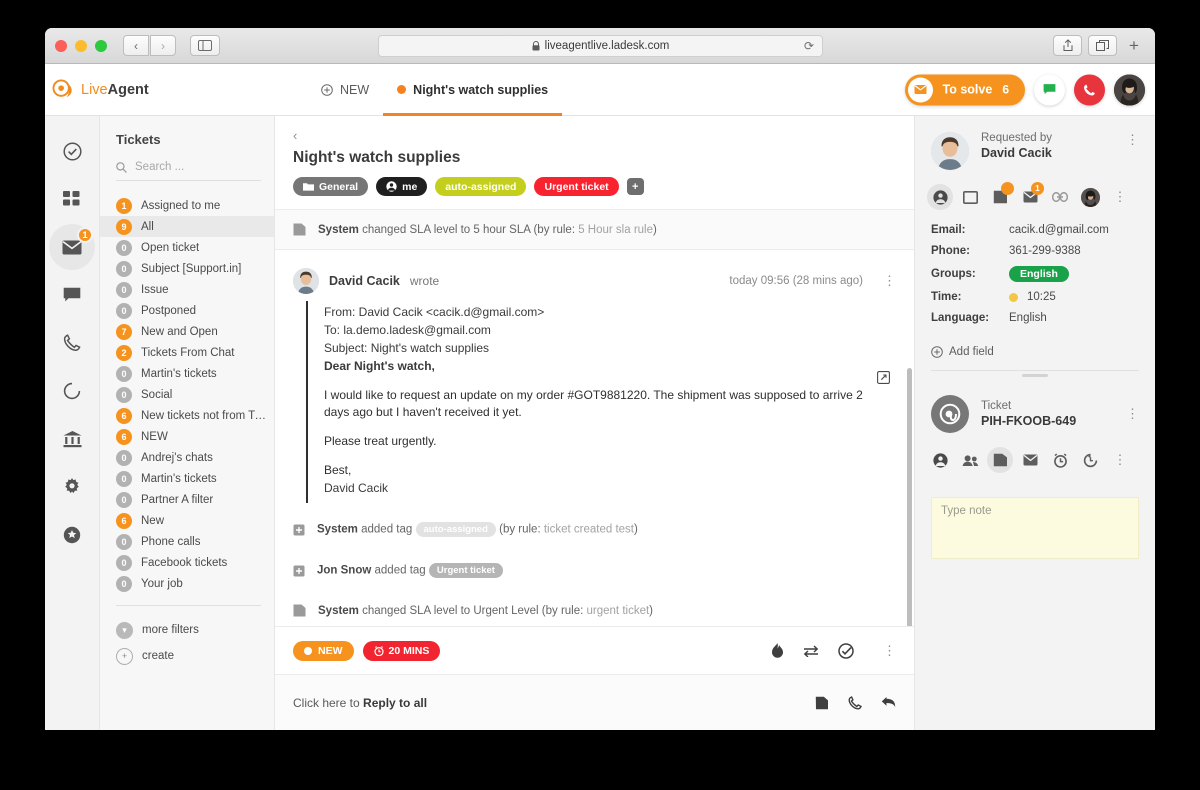 The height and width of the screenshot is (790, 1200). I want to click on filter-row: 0 Postponed, so click(187, 310).